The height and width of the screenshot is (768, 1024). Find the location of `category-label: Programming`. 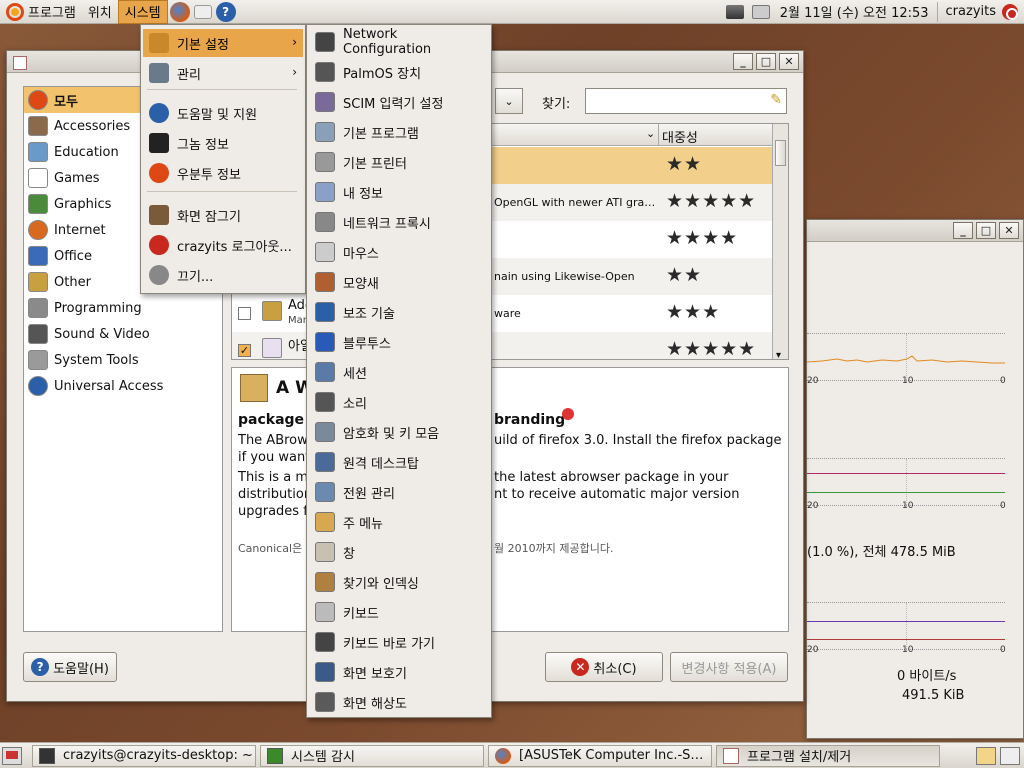

category-label: Programming is located at coordinates (98, 308).